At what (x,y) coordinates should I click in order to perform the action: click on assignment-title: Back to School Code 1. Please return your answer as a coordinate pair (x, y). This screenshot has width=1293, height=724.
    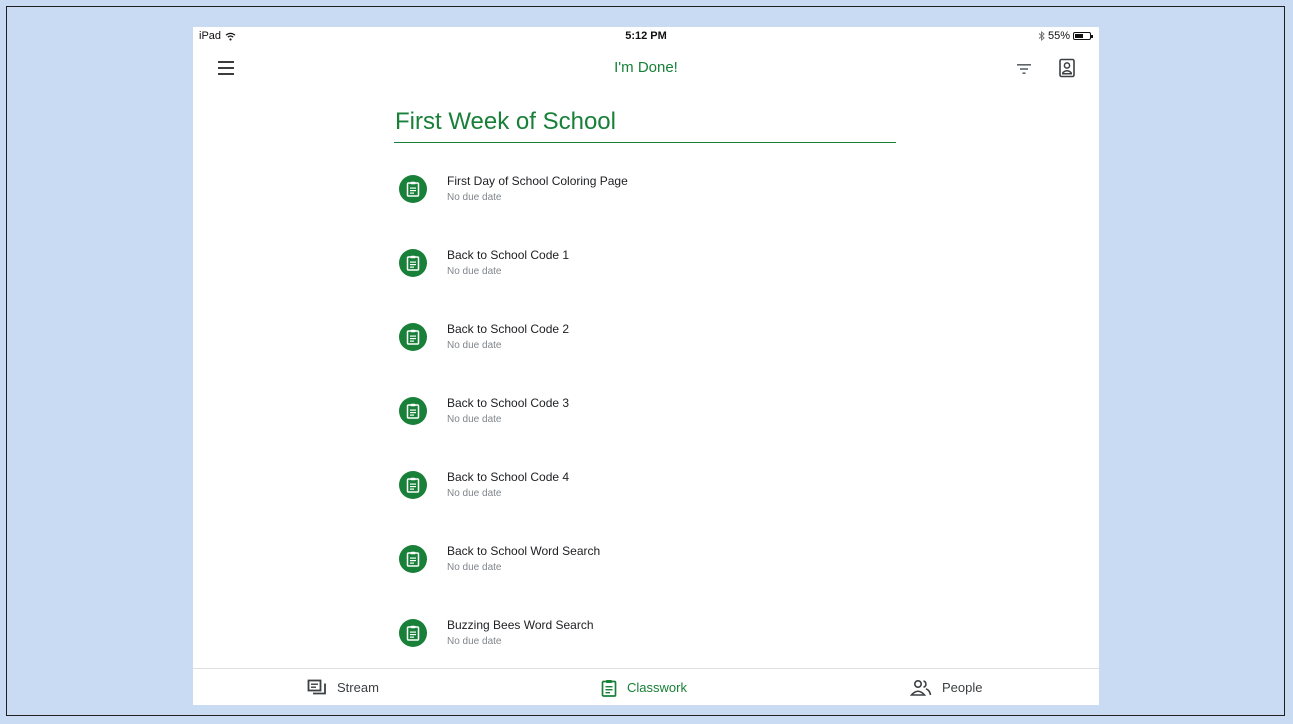
    Looking at the image, I should click on (508, 255).